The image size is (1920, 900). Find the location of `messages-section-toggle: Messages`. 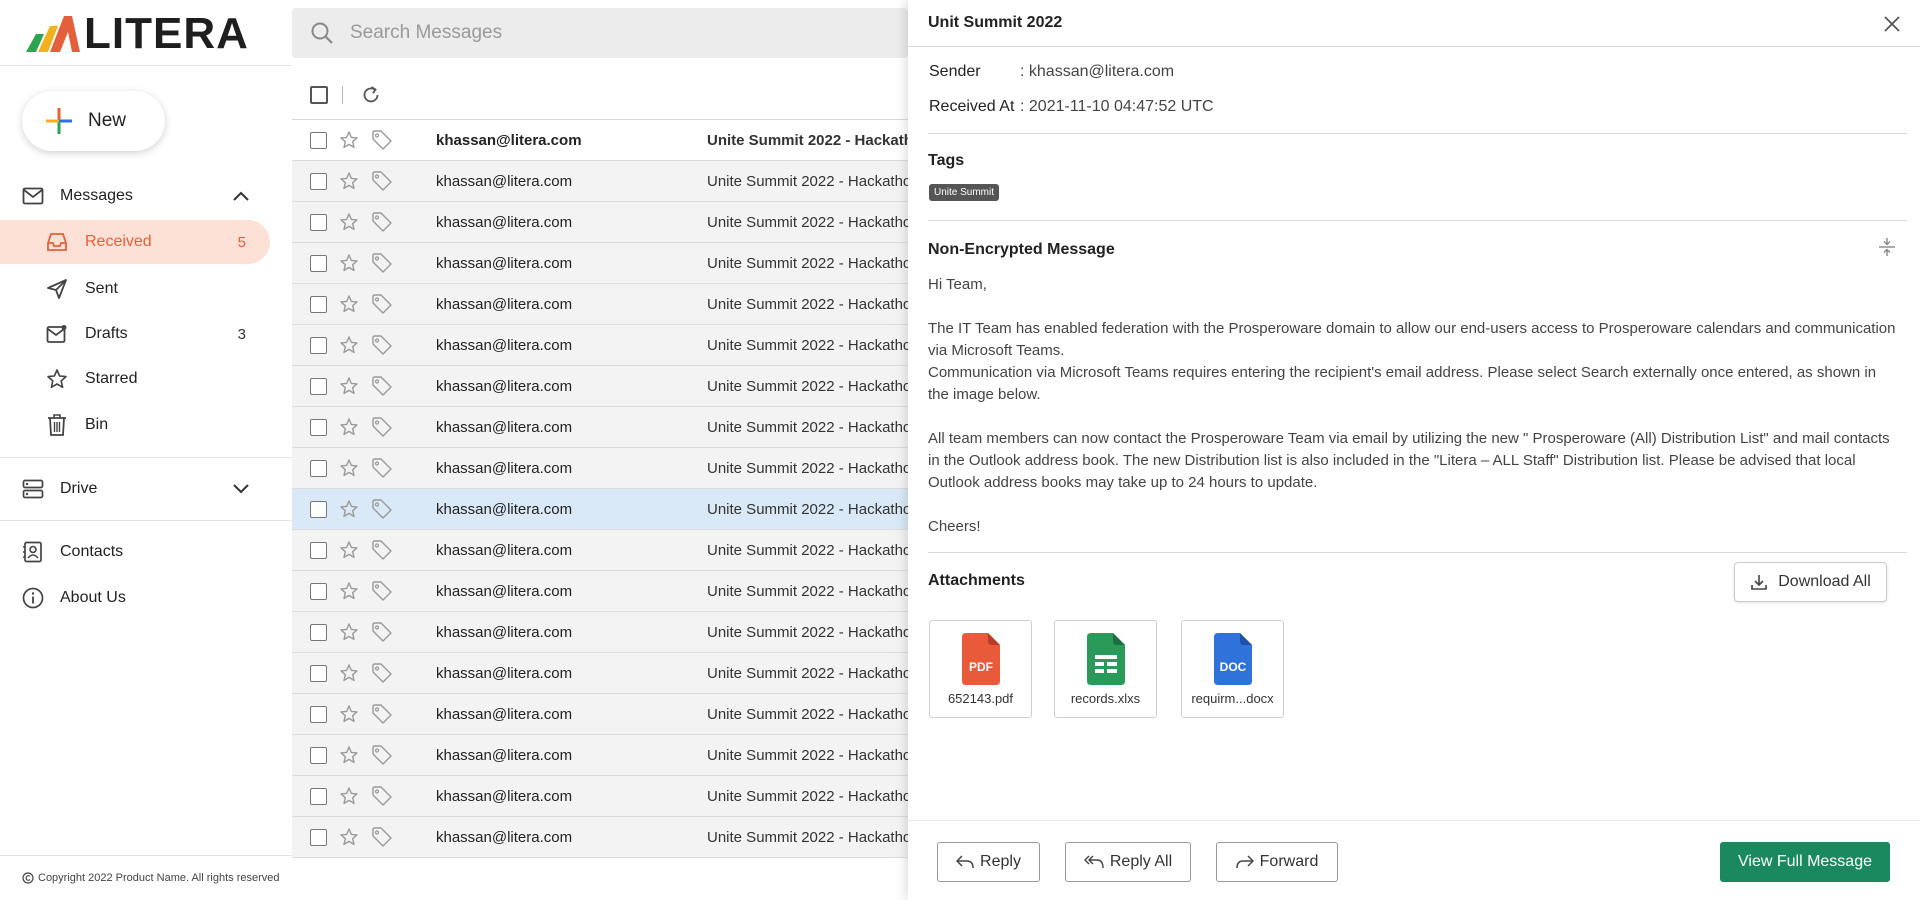

messages-section-toggle: Messages is located at coordinates (146, 196).